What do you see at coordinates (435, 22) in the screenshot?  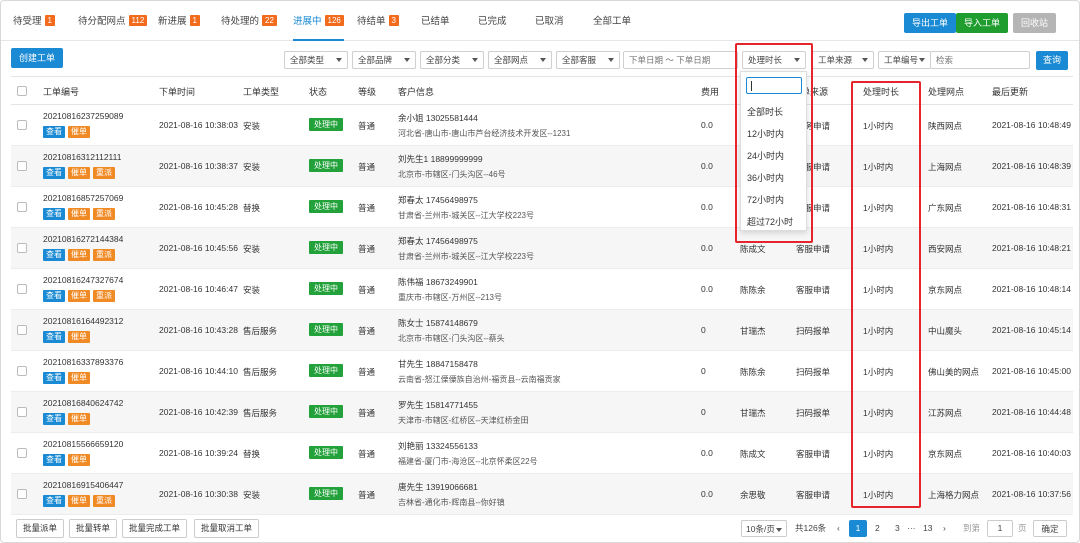 I see `tab-closed: 已结单` at bounding box center [435, 22].